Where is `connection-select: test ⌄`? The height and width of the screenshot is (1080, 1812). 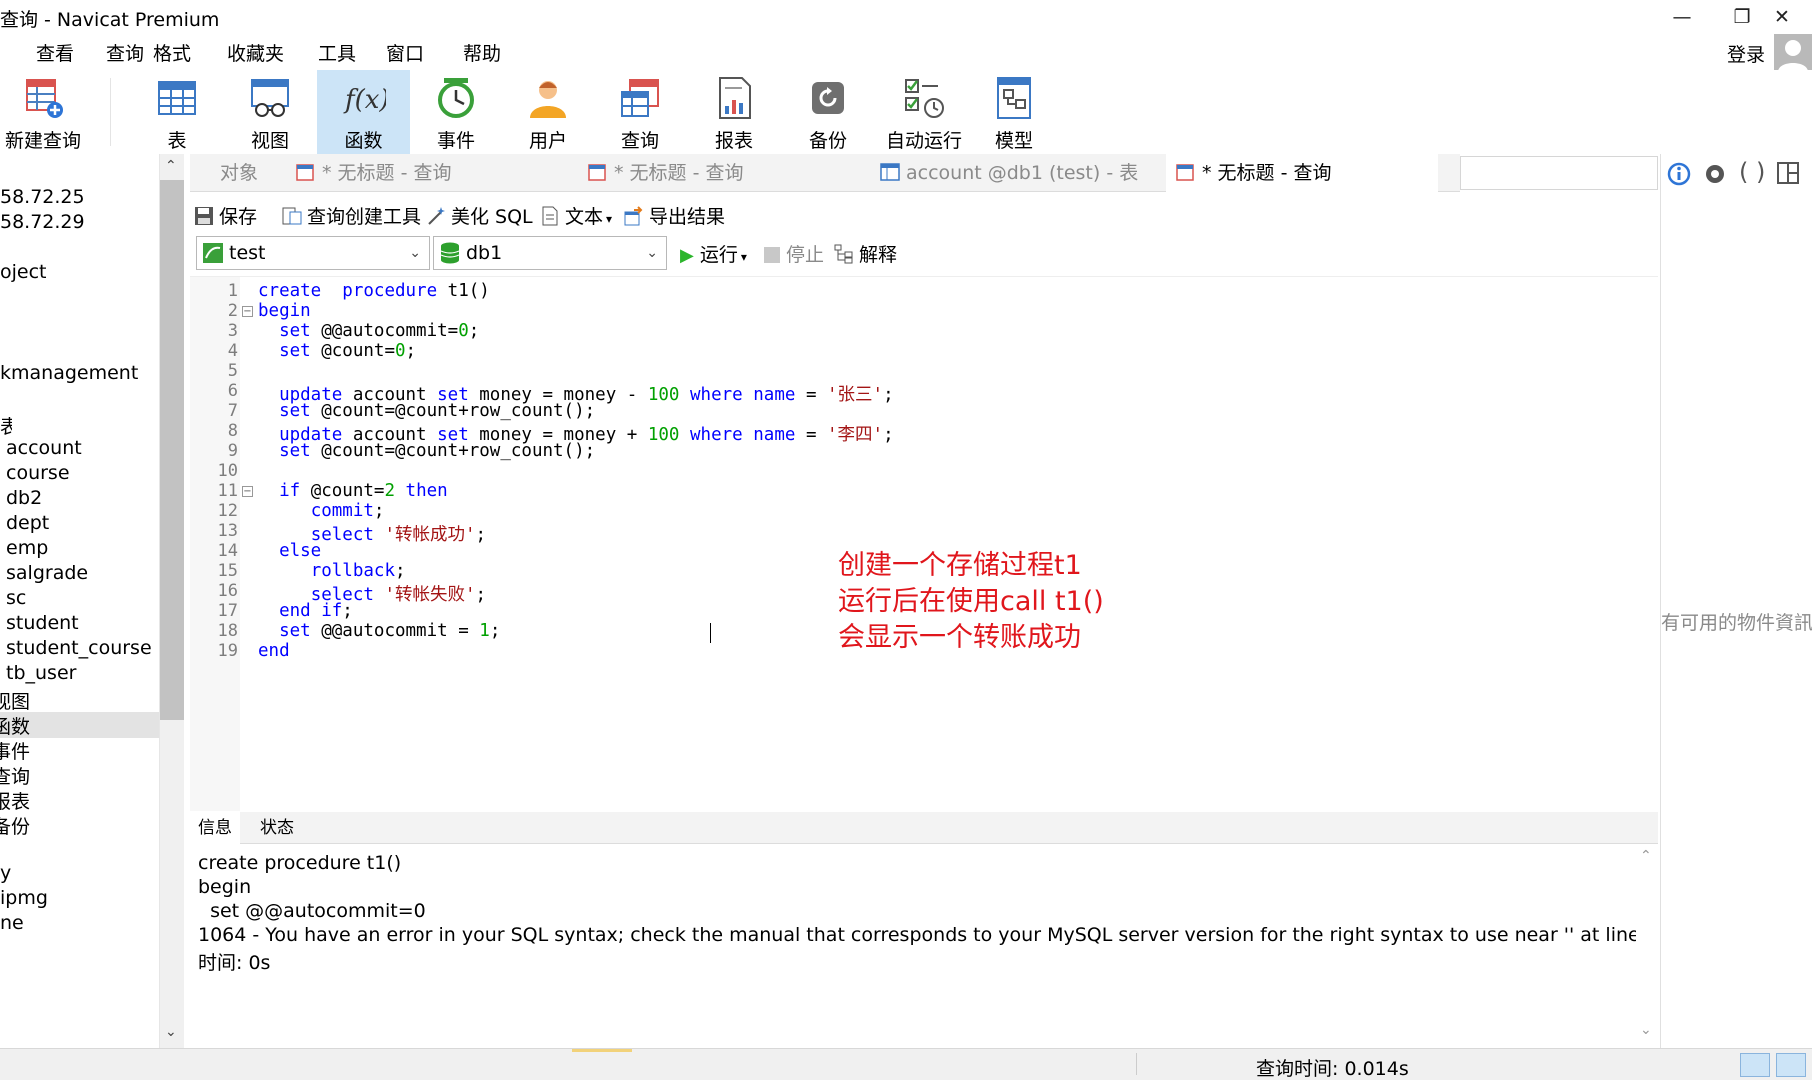 connection-select: test ⌄ is located at coordinates (313, 253).